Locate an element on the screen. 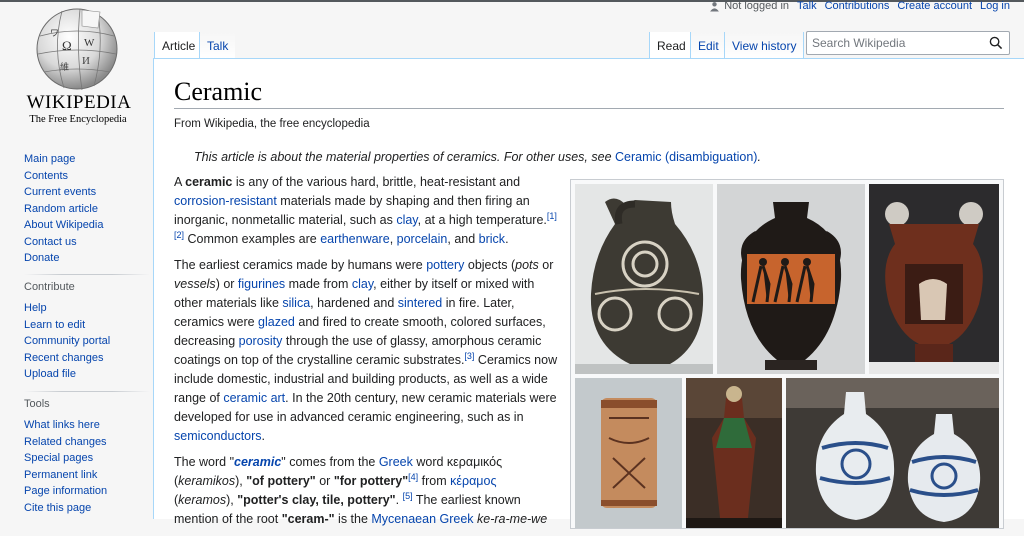 The image size is (1024, 536). page-title: Ceramic is located at coordinates (218, 91).